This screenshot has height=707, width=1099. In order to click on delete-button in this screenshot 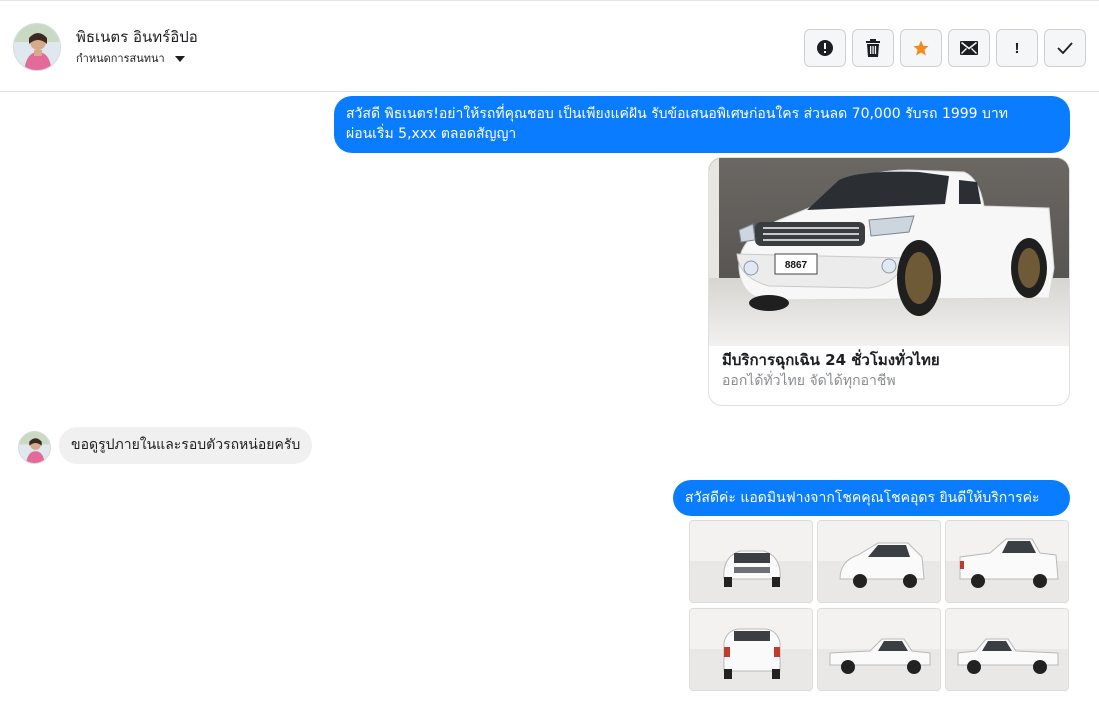, I will do `click(873, 48)`.